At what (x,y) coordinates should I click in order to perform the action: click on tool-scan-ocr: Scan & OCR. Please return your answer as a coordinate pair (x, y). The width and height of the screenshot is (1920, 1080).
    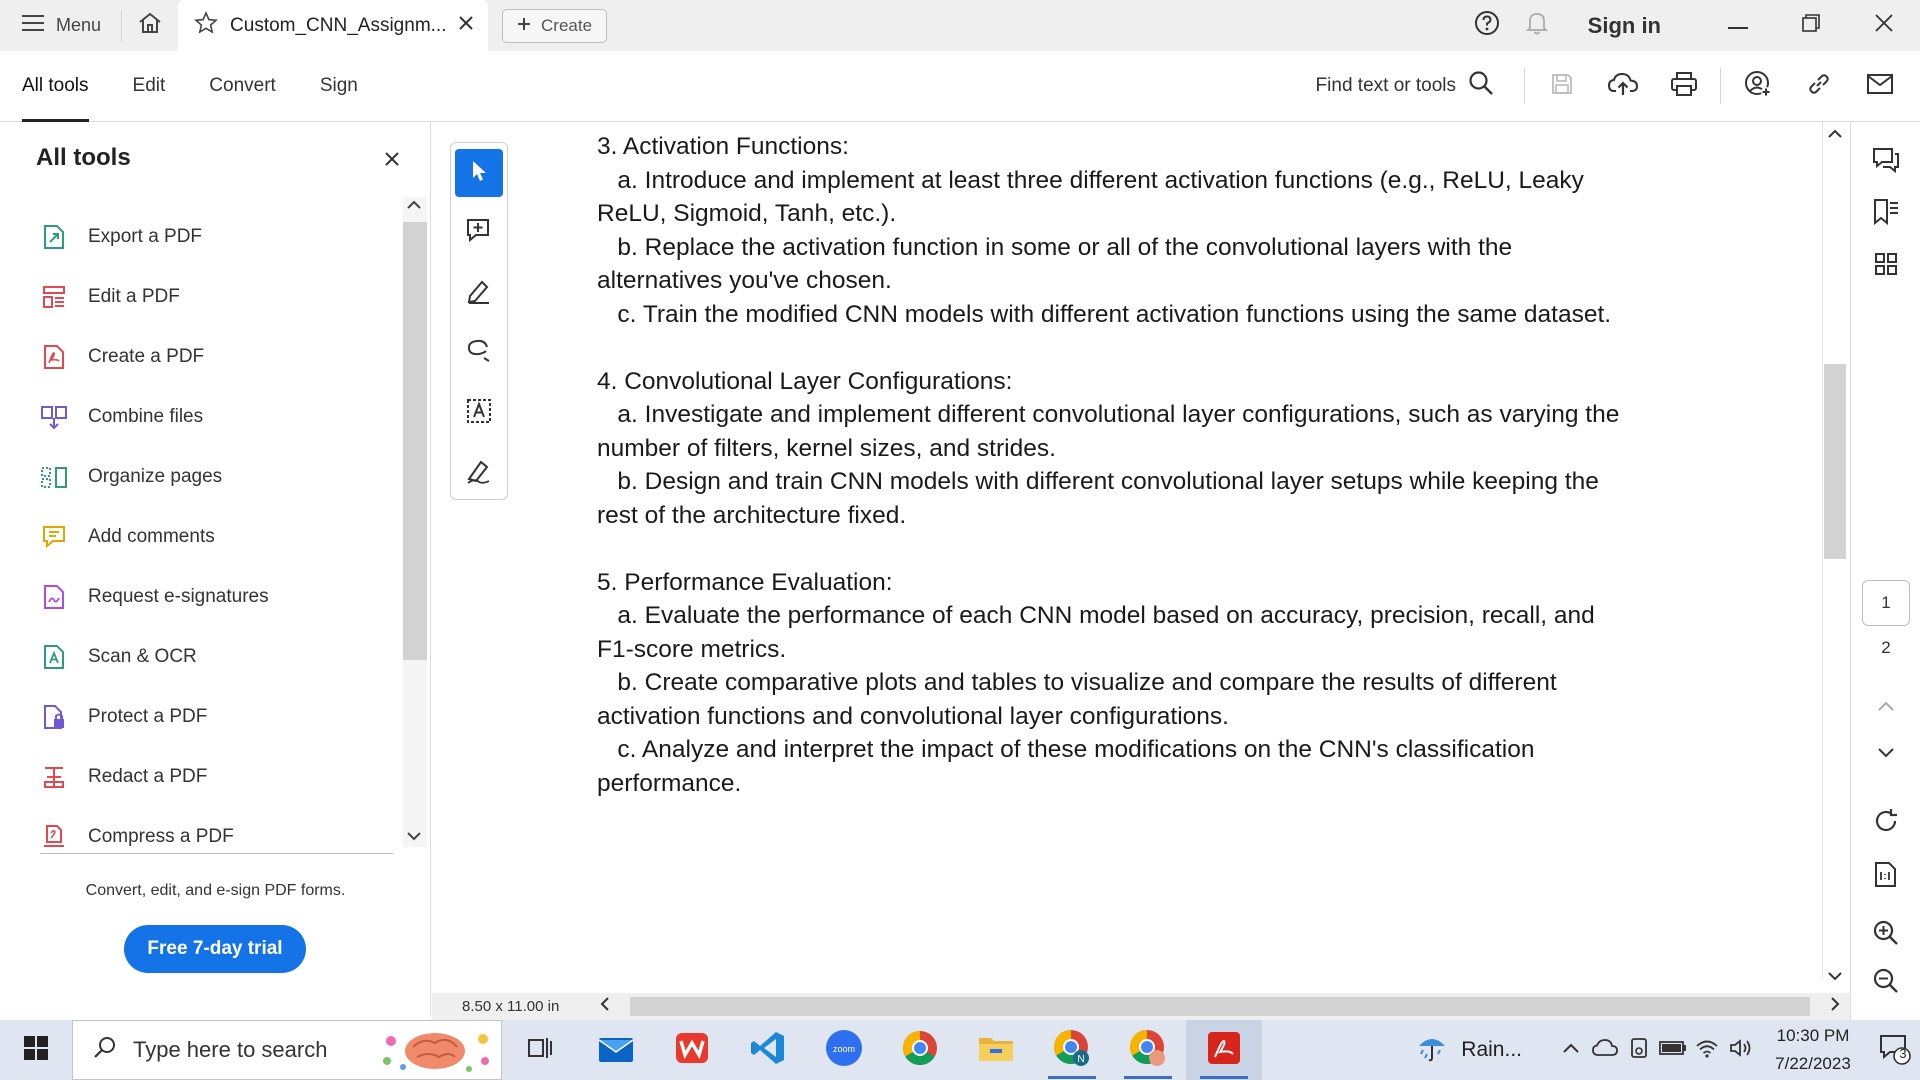
    Looking at the image, I should click on (217, 657).